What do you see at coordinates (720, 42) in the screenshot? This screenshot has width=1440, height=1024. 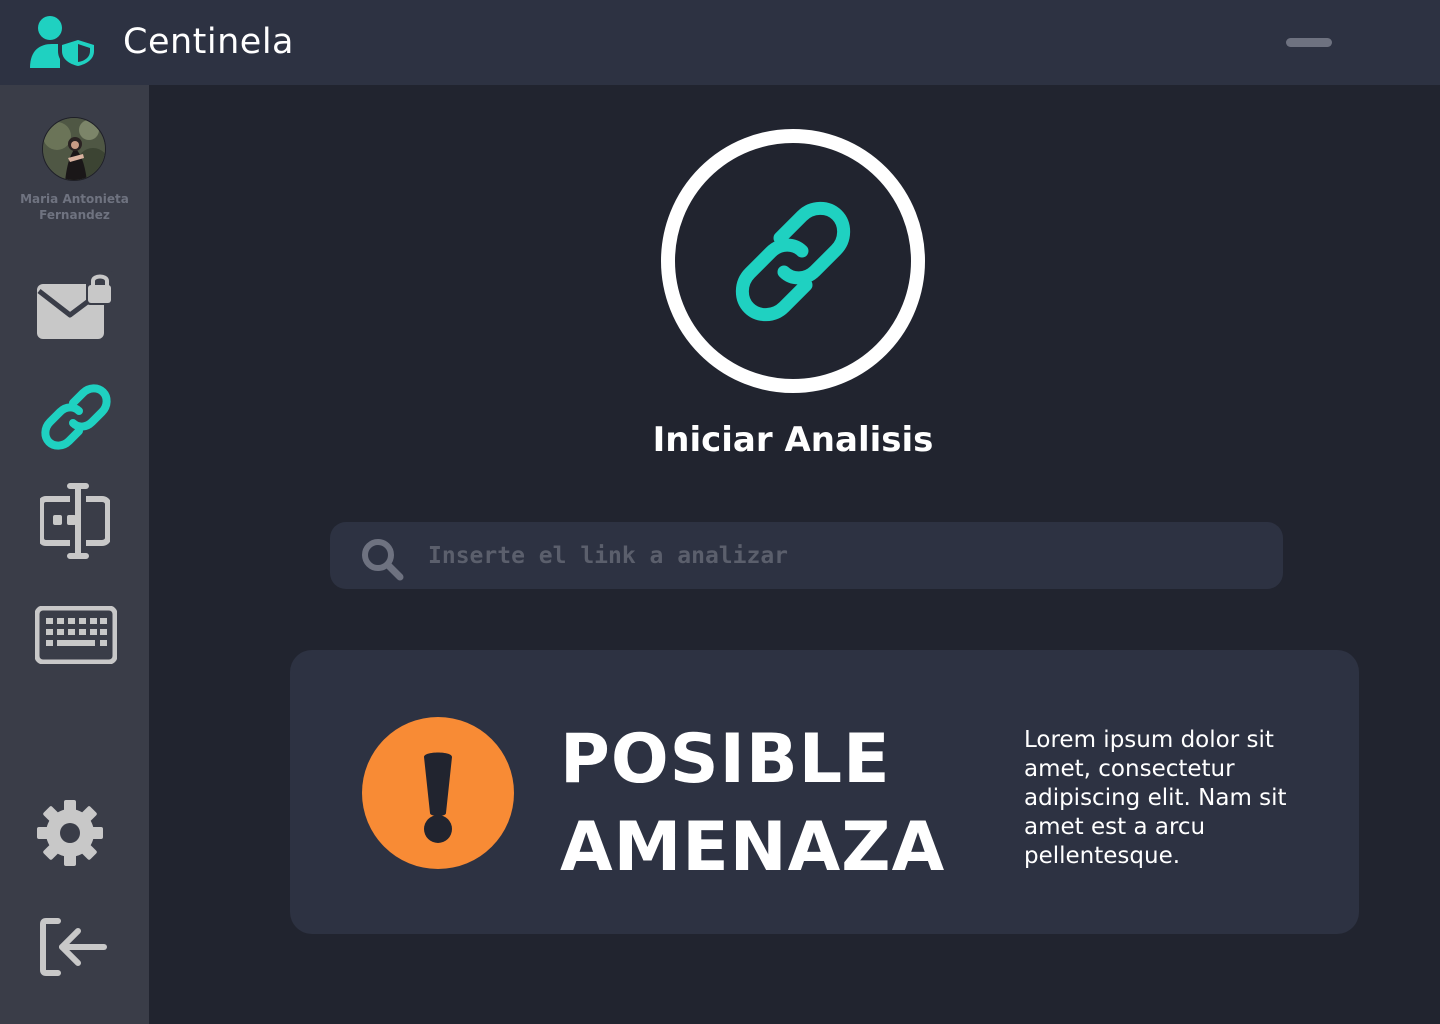 I see `title-bar: Centinela` at bounding box center [720, 42].